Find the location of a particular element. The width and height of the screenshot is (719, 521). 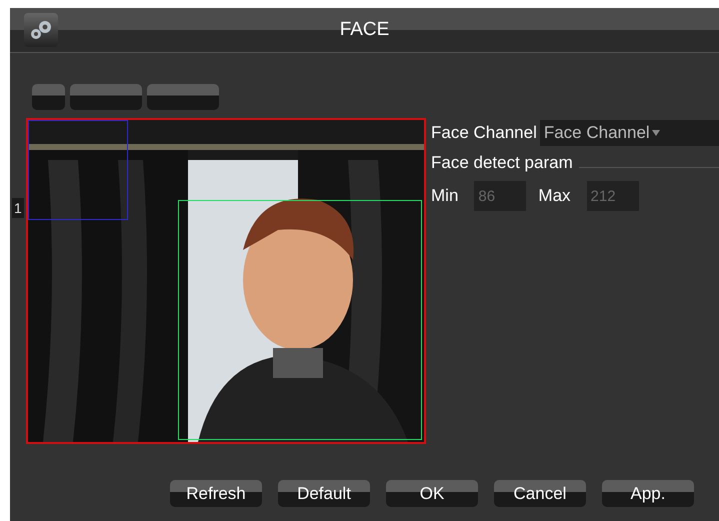

section-heading: Face detect param is located at coordinates (502, 163).